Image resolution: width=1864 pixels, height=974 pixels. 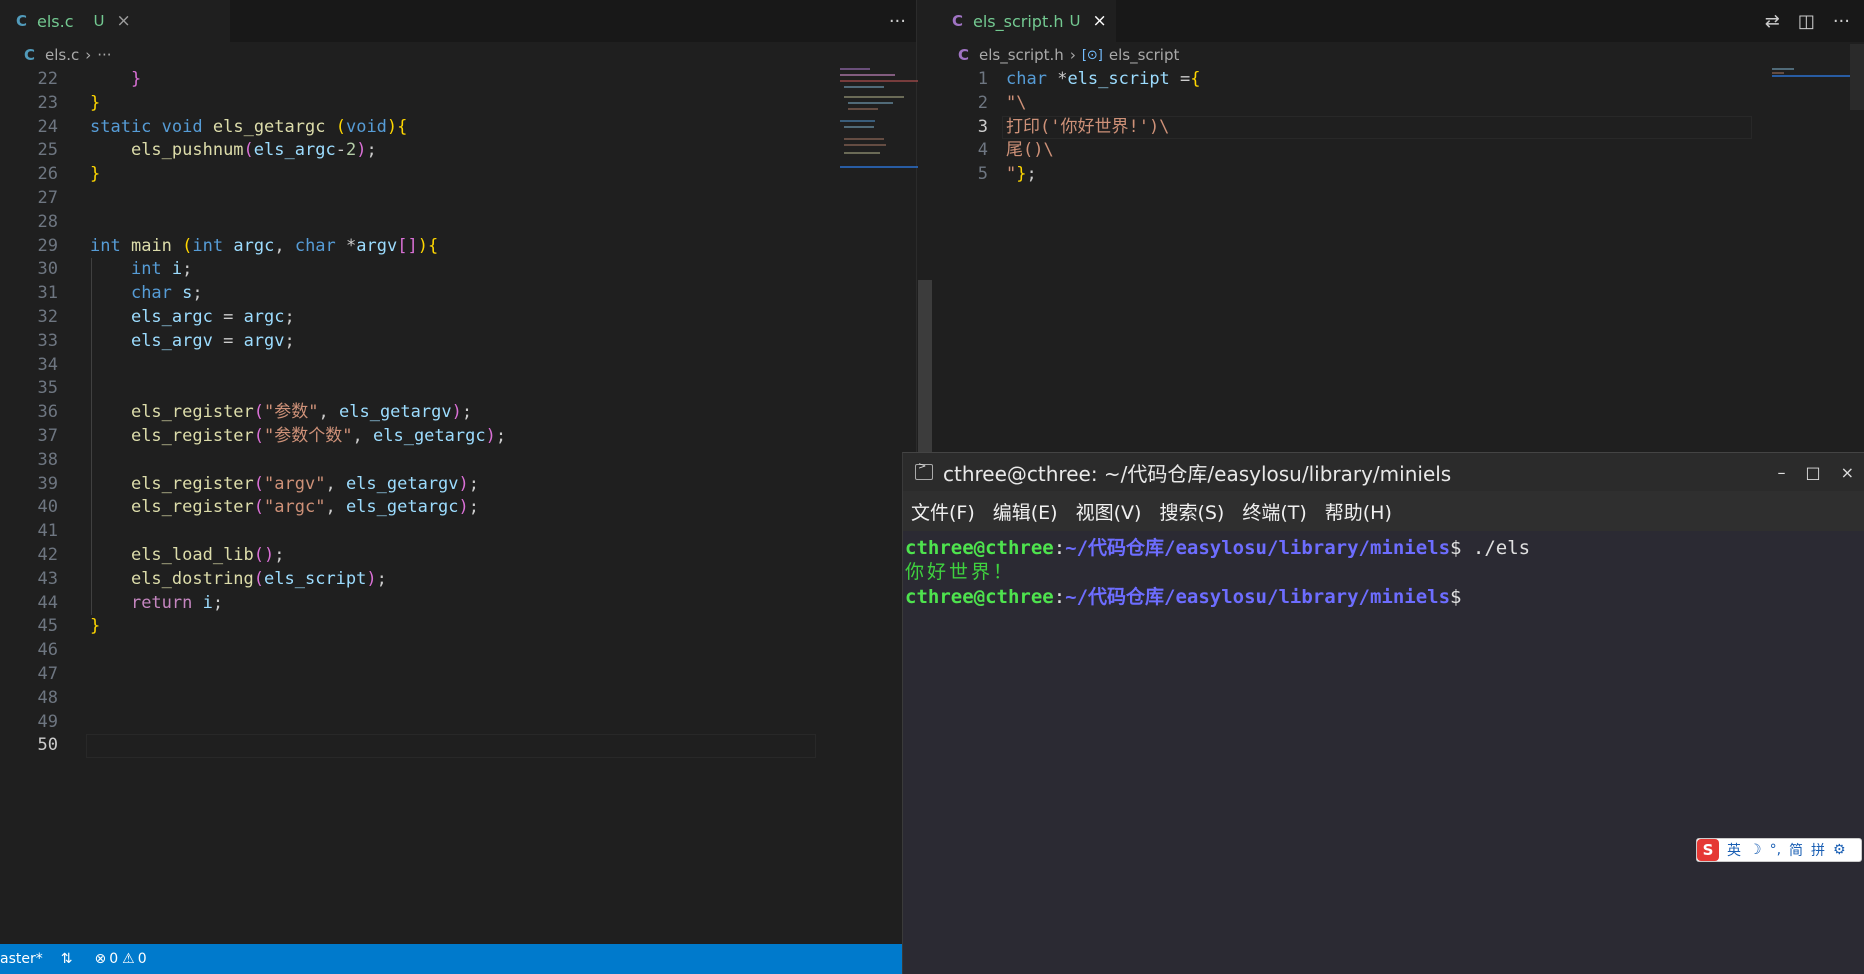 I want to click on code-line: 5 "};, so click(x=1351, y=174).